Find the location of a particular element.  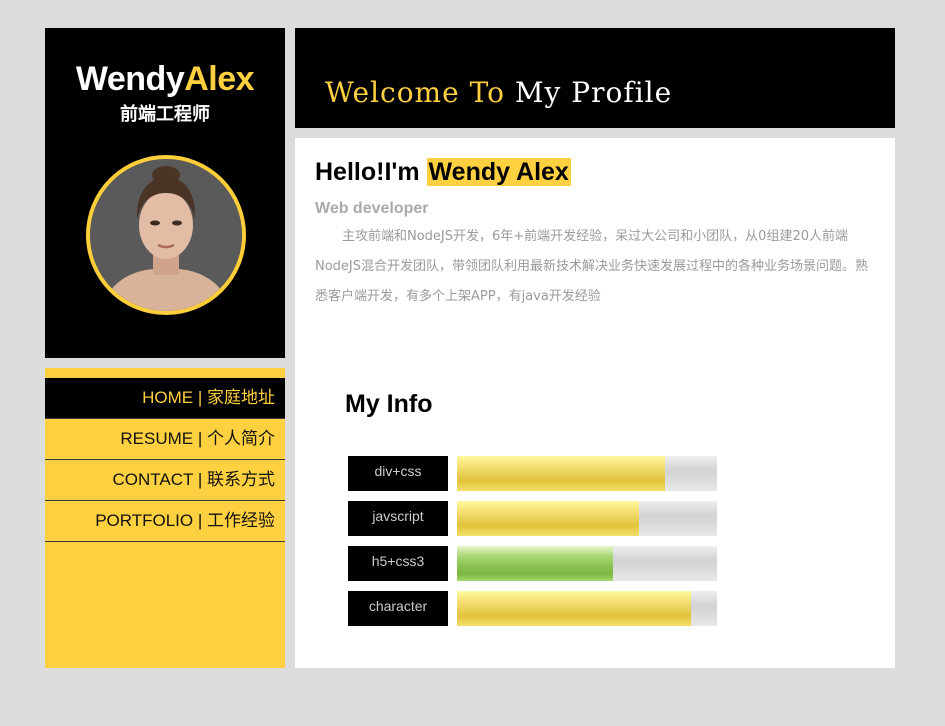

skill-row: h5+css3 is located at coordinates (533, 563).